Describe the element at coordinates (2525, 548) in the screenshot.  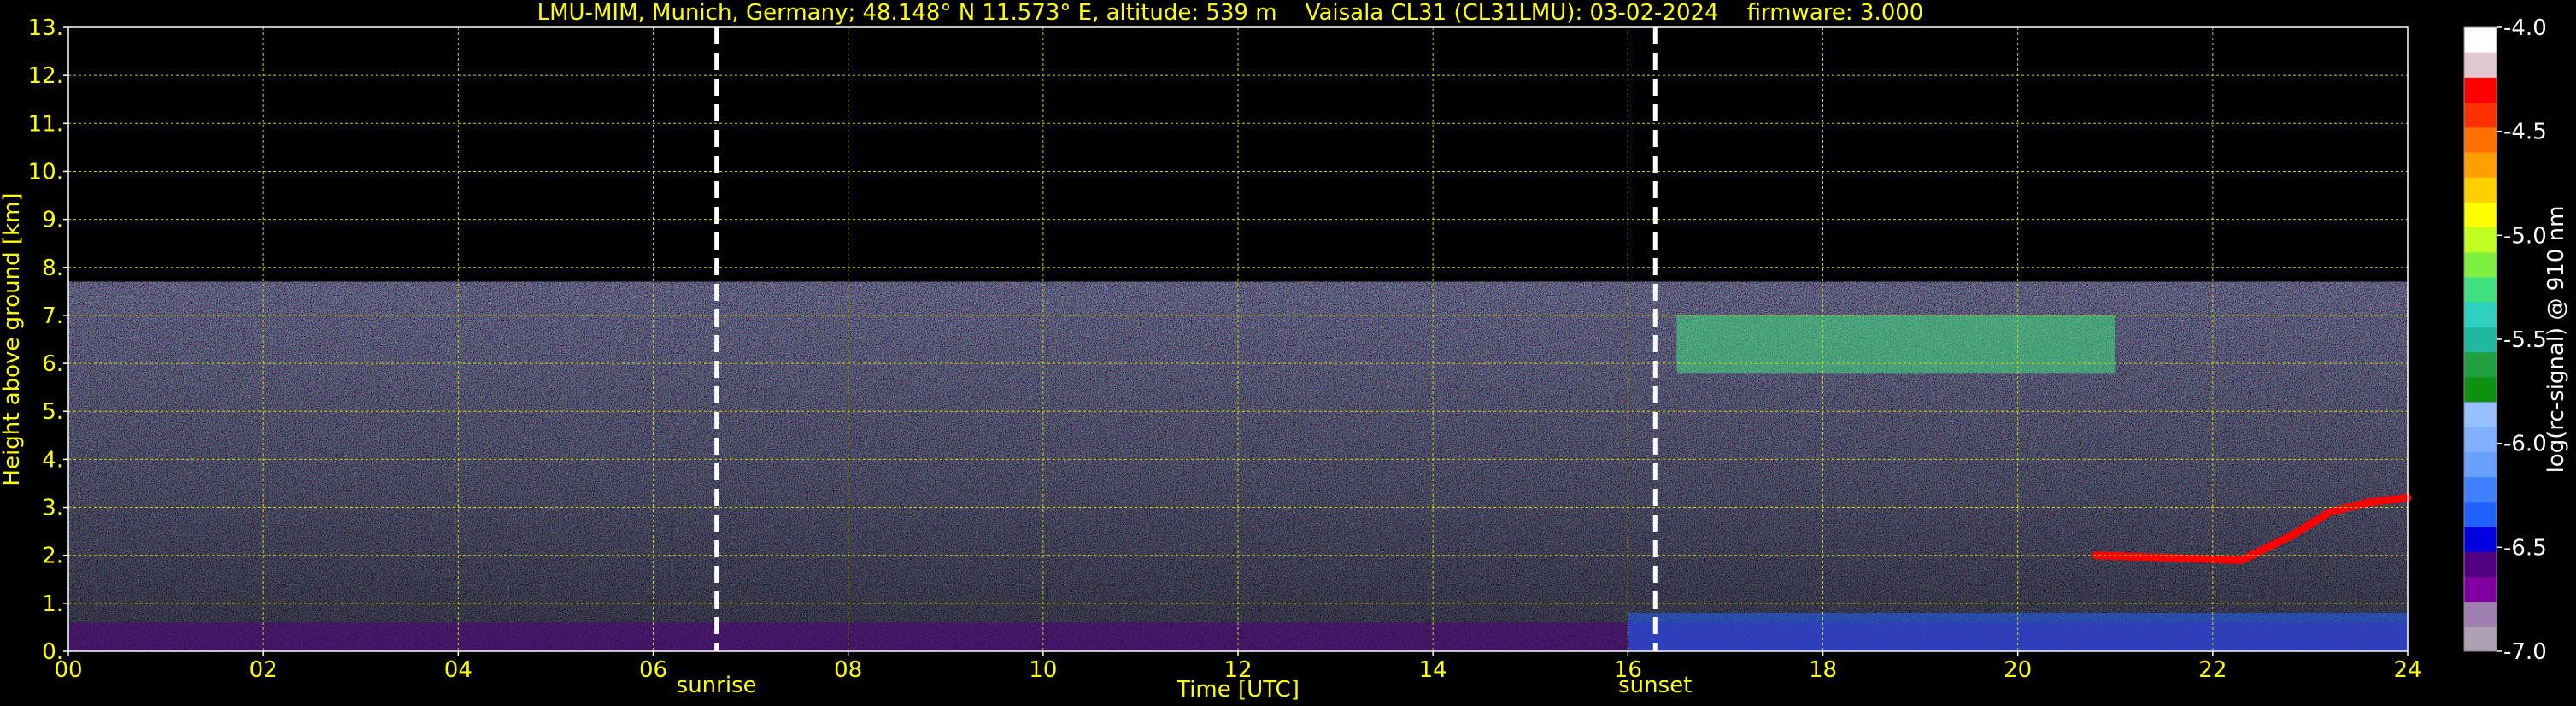
I see `colorbar-tick-label: -6.5` at that location.